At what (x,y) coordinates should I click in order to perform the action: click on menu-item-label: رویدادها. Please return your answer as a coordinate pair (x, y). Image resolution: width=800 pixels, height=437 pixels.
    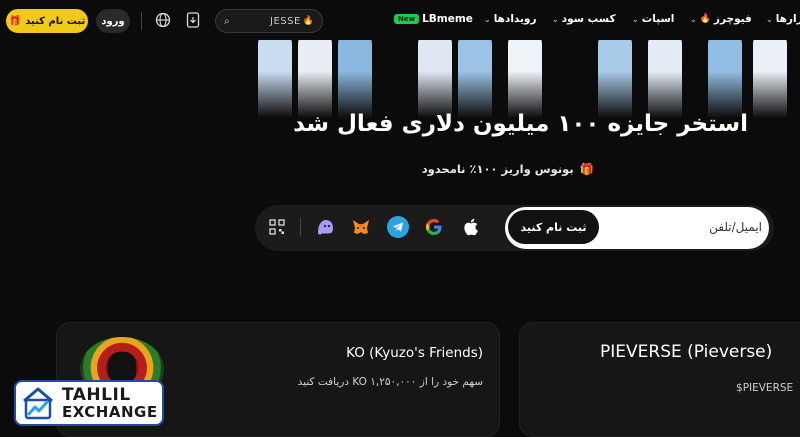
    Looking at the image, I should click on (515, 19).